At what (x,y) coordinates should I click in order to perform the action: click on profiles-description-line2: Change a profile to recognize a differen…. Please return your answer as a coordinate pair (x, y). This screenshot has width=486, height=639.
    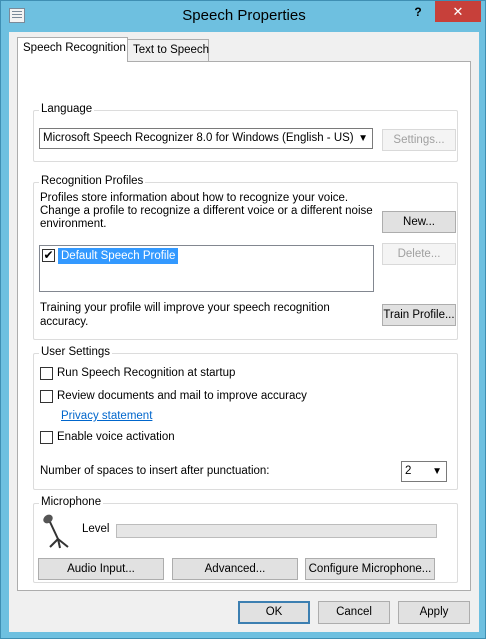
    Looking at the image, I should click on (206, 211).